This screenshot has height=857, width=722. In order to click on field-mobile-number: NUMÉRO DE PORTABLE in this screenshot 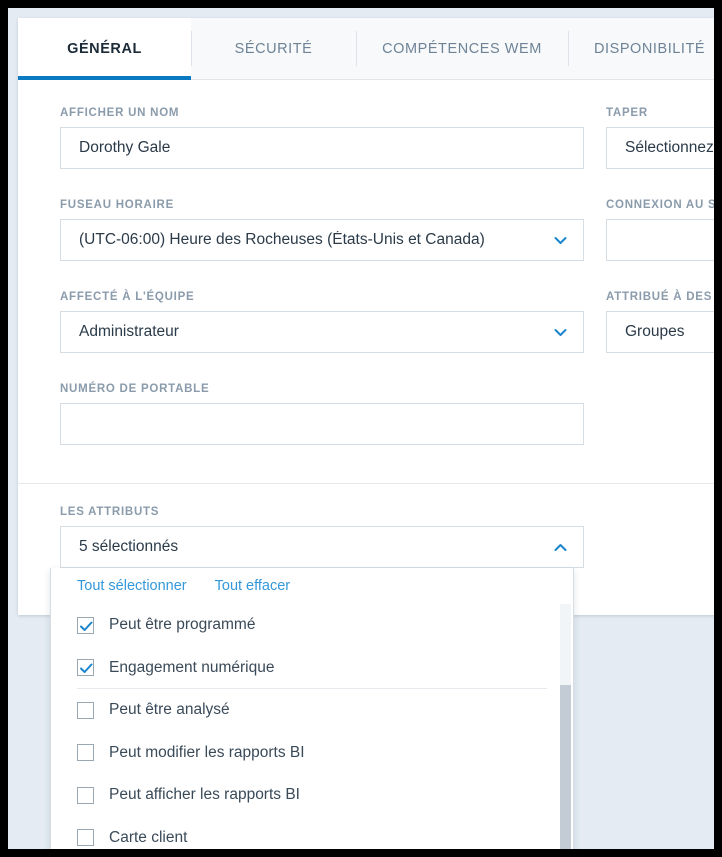, I will do `click(322, 414)`.